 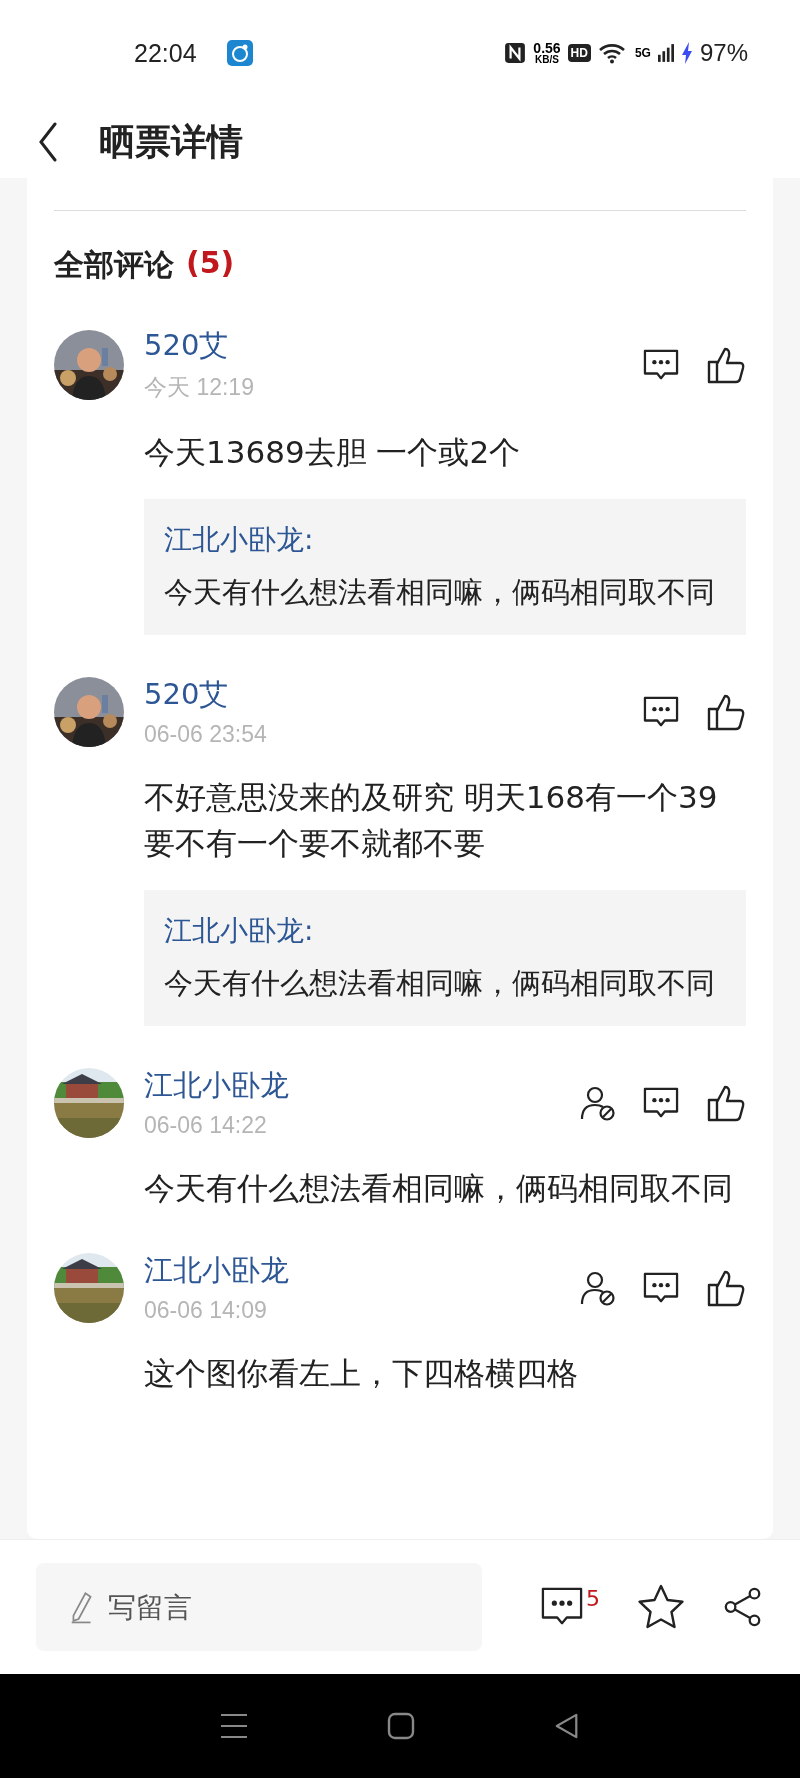 What do you see at coordinates (431, 820) in the screenshot?
I see `comment-text: 不好意思没来的及研究 明天168有一个39要不有一个要不就都不要` at bounding box center [431, 820].